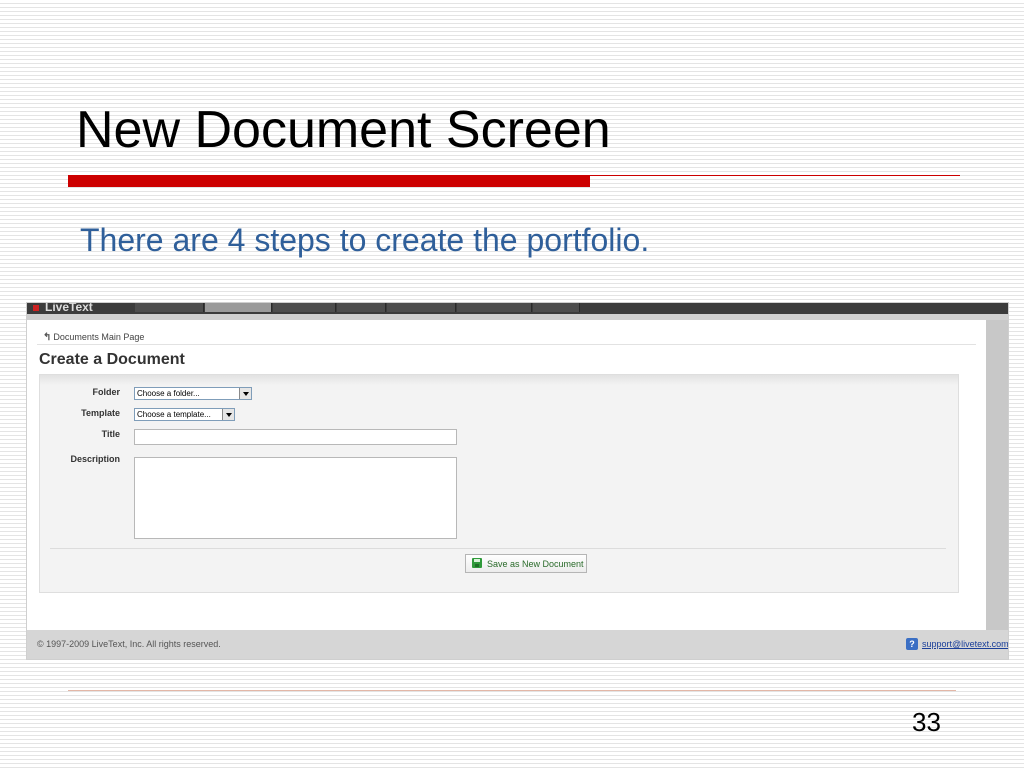  What do you see at coordinates (329, 181) in the screenshot?
I see `title-underline-thick` at bounding box center [329, 181].